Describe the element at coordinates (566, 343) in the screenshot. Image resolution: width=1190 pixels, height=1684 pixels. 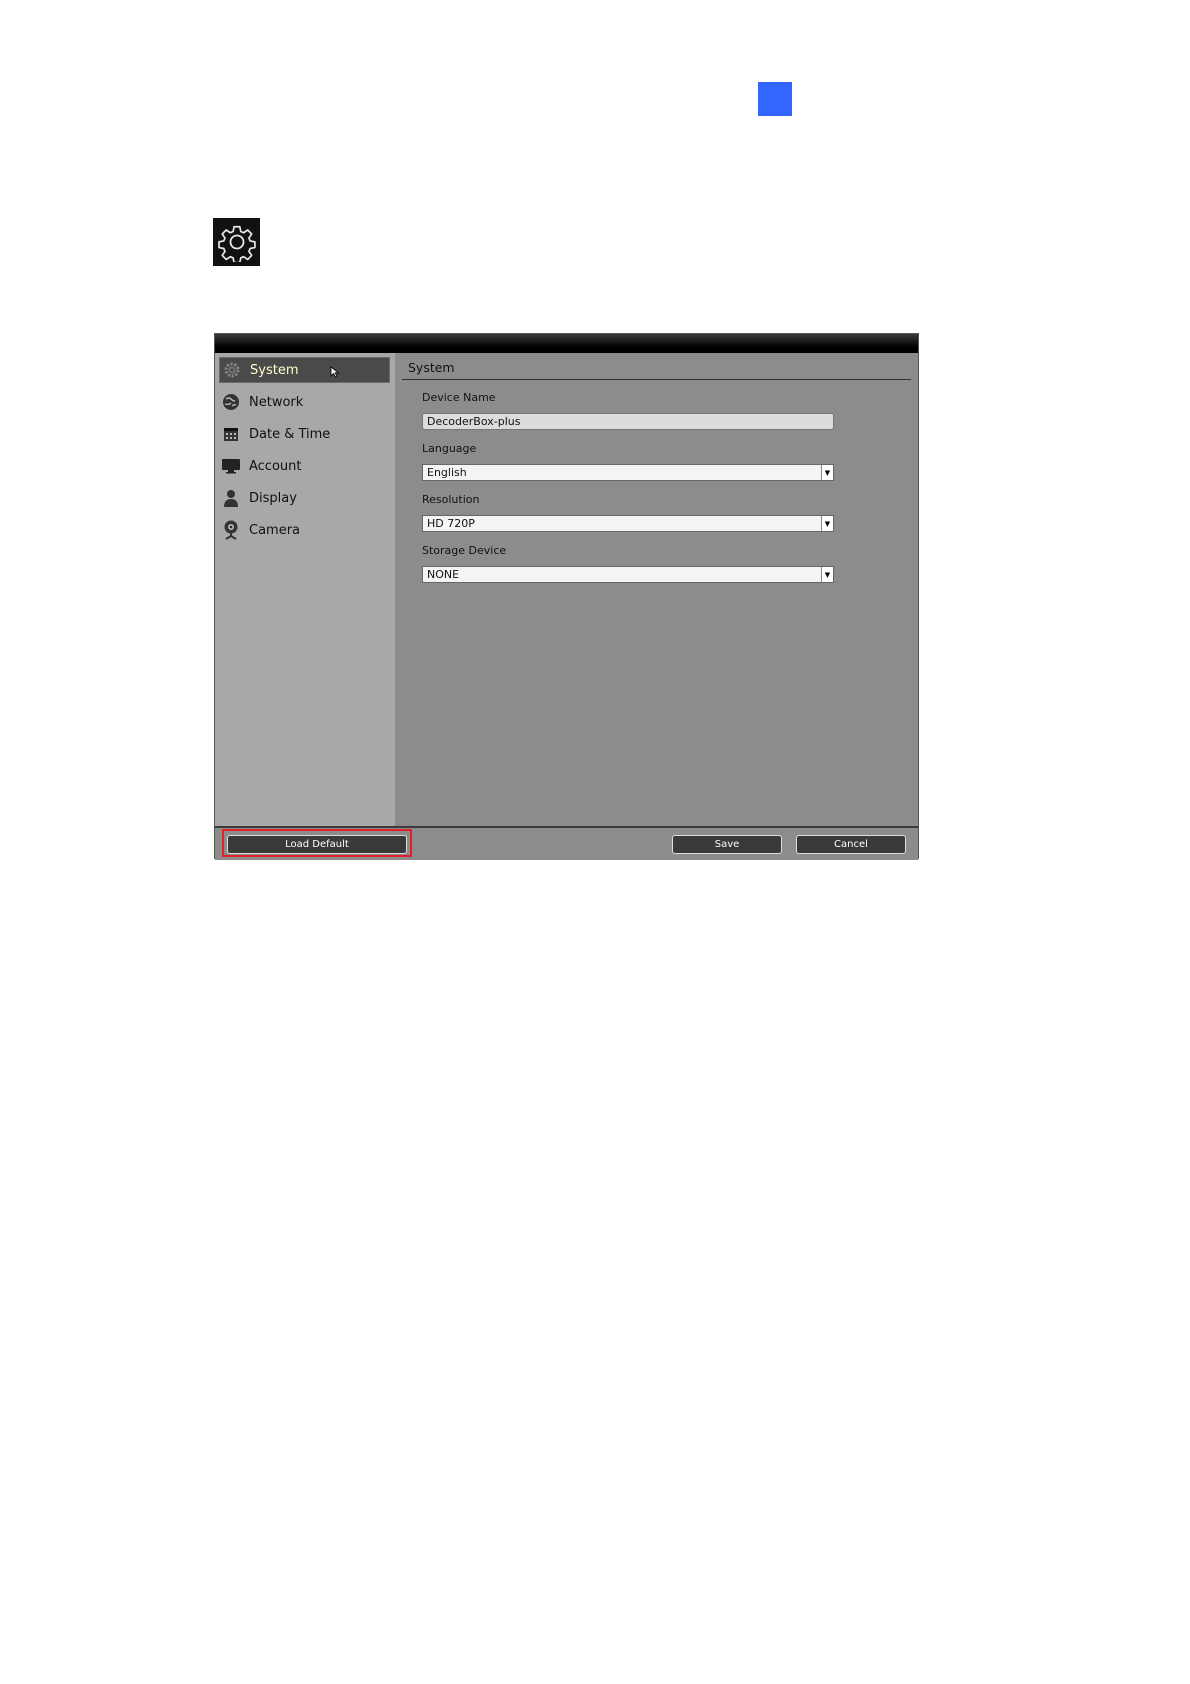
I see `window-titlebar` at that location.